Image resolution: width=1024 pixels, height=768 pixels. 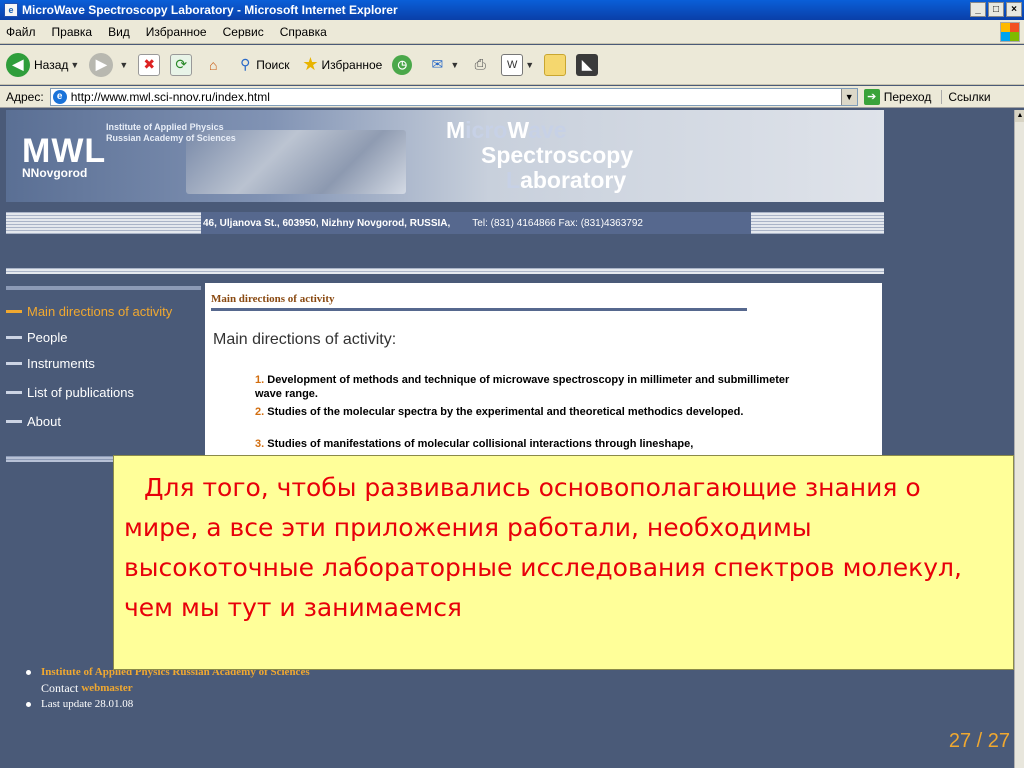 I want to click on nav-top-rule, so click(x=103, y=288).